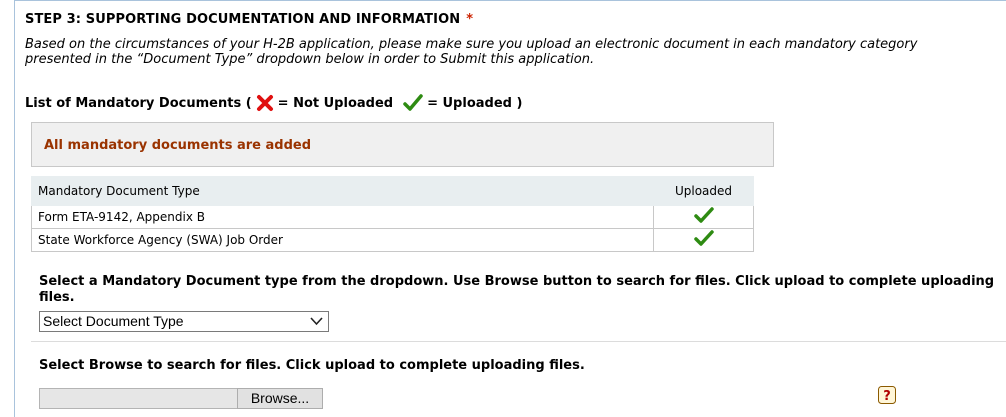 Image resolution: width=1006 pixels, height=417 pixels. Describe the element at coordinates (113, 321) in the screenshot. I see `document-type-select-value: Select Document Type` at that location.